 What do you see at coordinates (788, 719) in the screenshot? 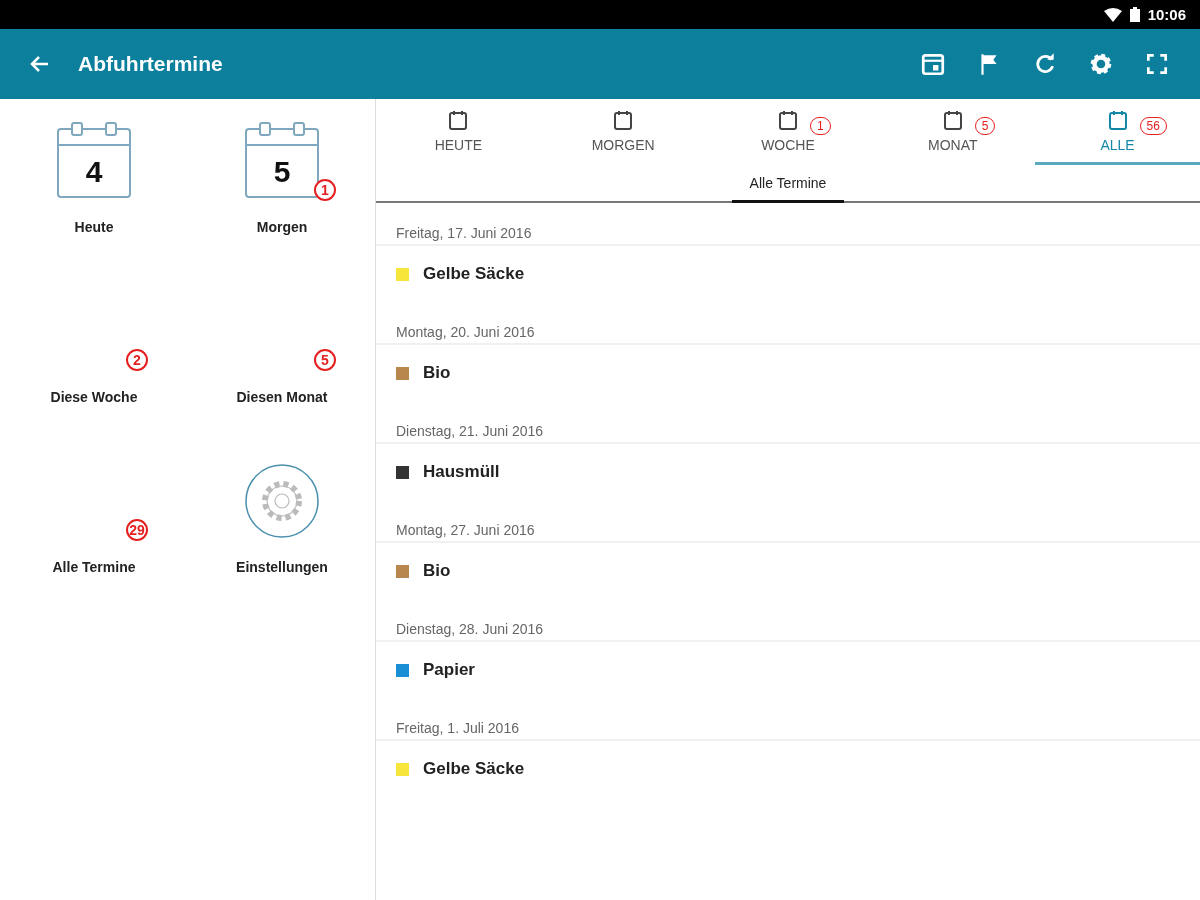
I see `date-header: Freitag, 1. Juli 2016` at bounding box center [788, 719].